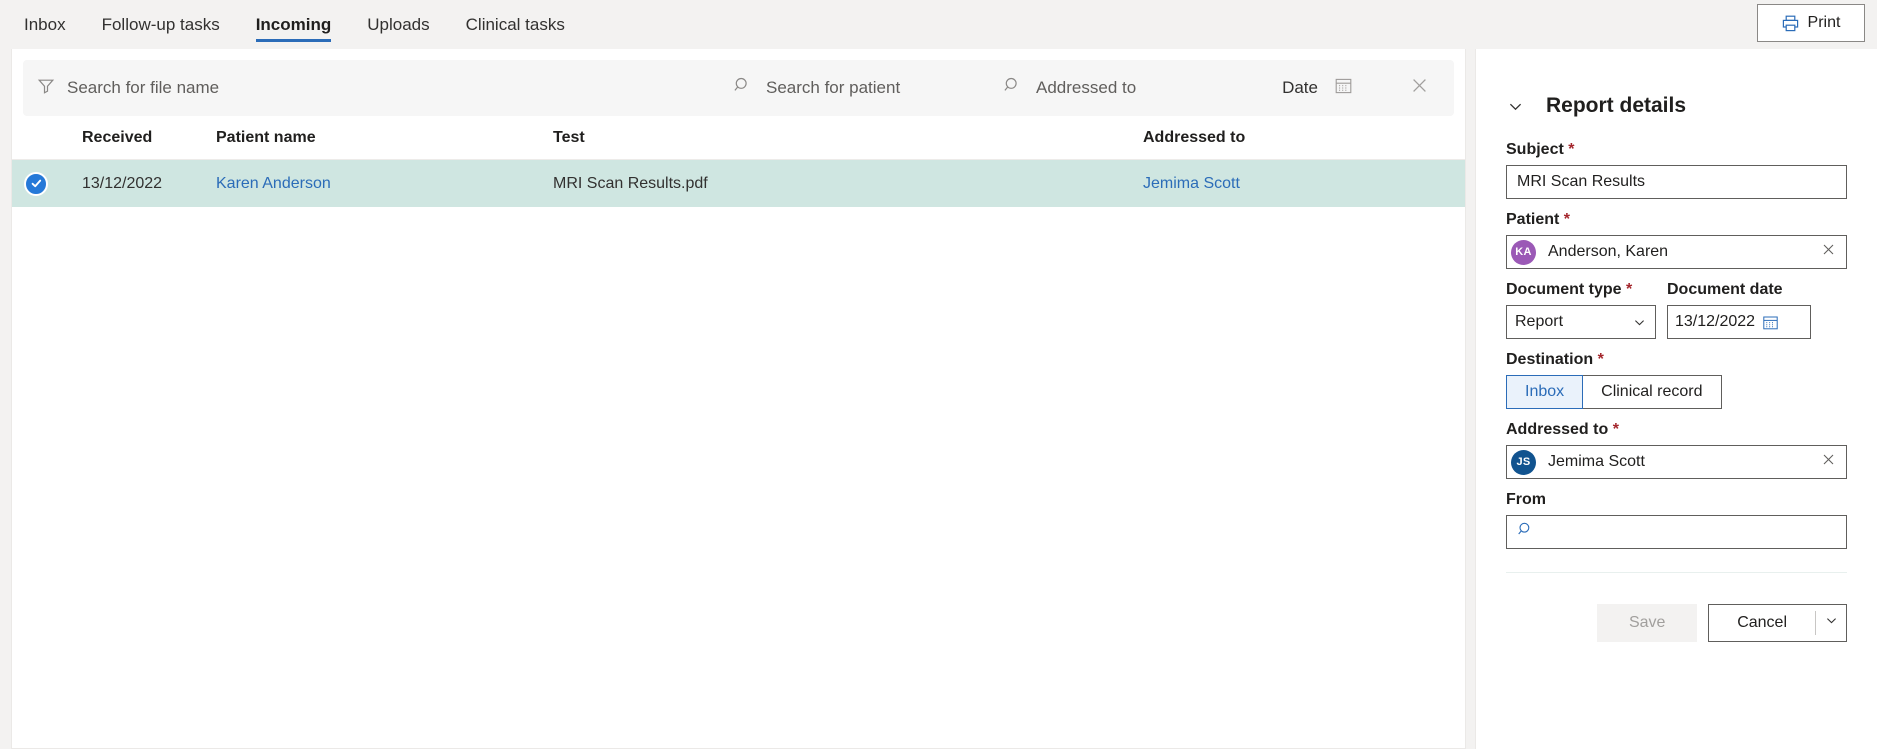 Image resolution: width=1877 pixels, height=749 pixels. What do you see at coordinates (1647, 623) in the screenshot?
I see `save-button: Save` at bounding box center [1647, 623].